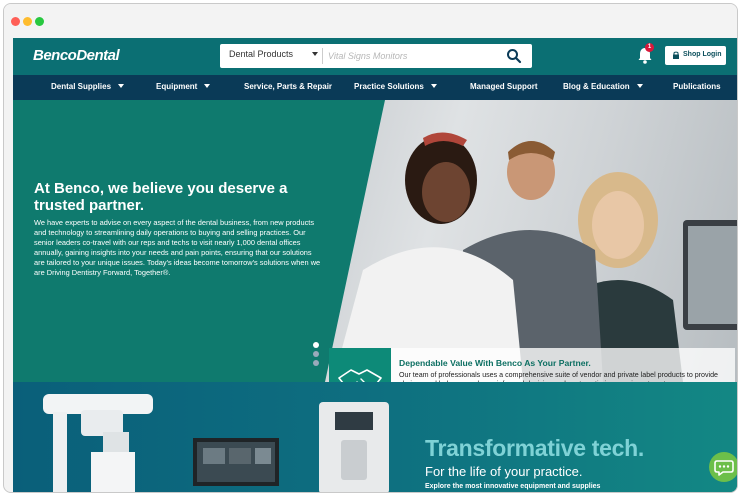 This screenshot has width=741, height=496. Describe the element at coordinates (15, 21) in the screenshot. I see `close-window-button` at that location.